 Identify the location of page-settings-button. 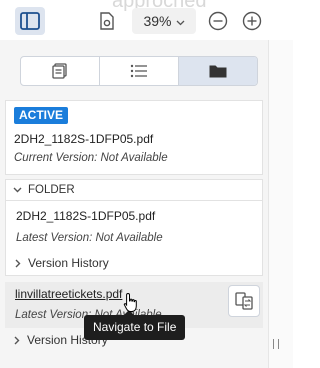
(107, 21).